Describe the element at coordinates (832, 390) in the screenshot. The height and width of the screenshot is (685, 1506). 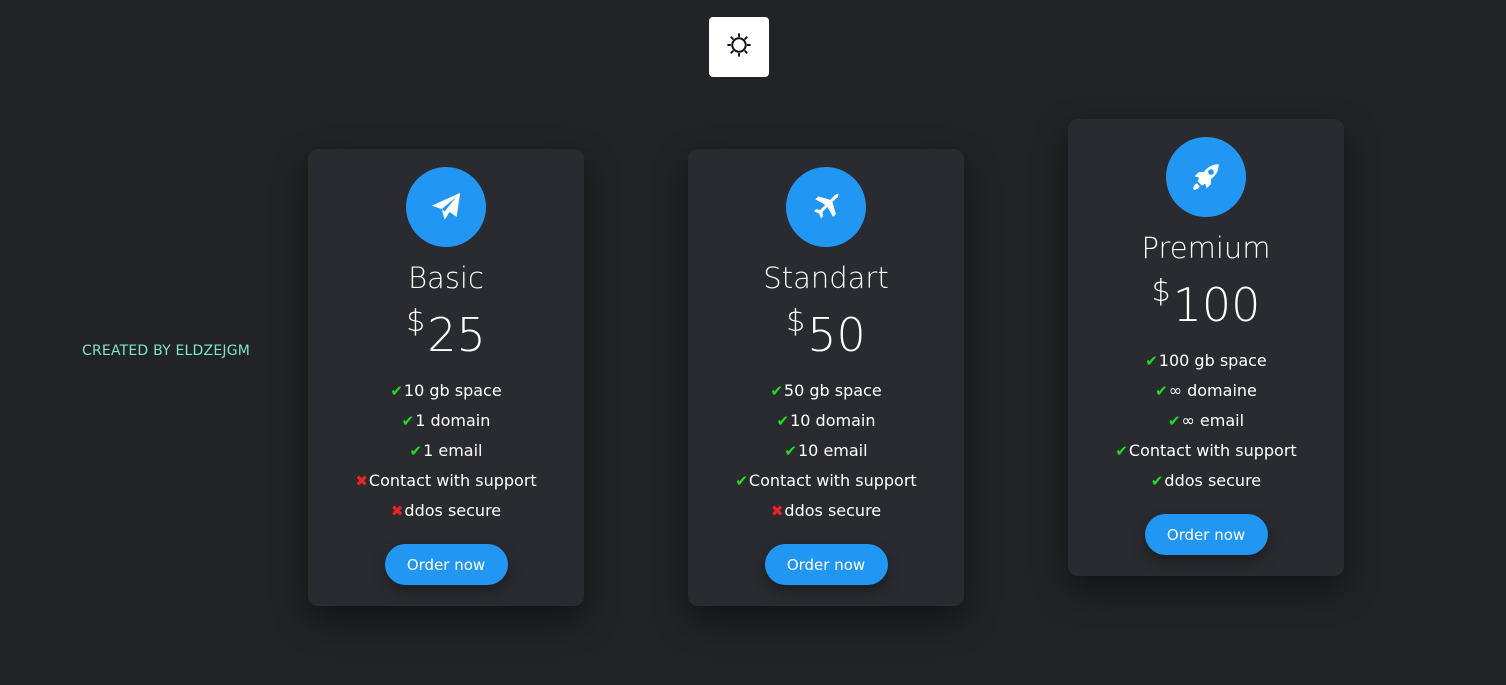
I see `feature-text: 50 gb space` at that location.